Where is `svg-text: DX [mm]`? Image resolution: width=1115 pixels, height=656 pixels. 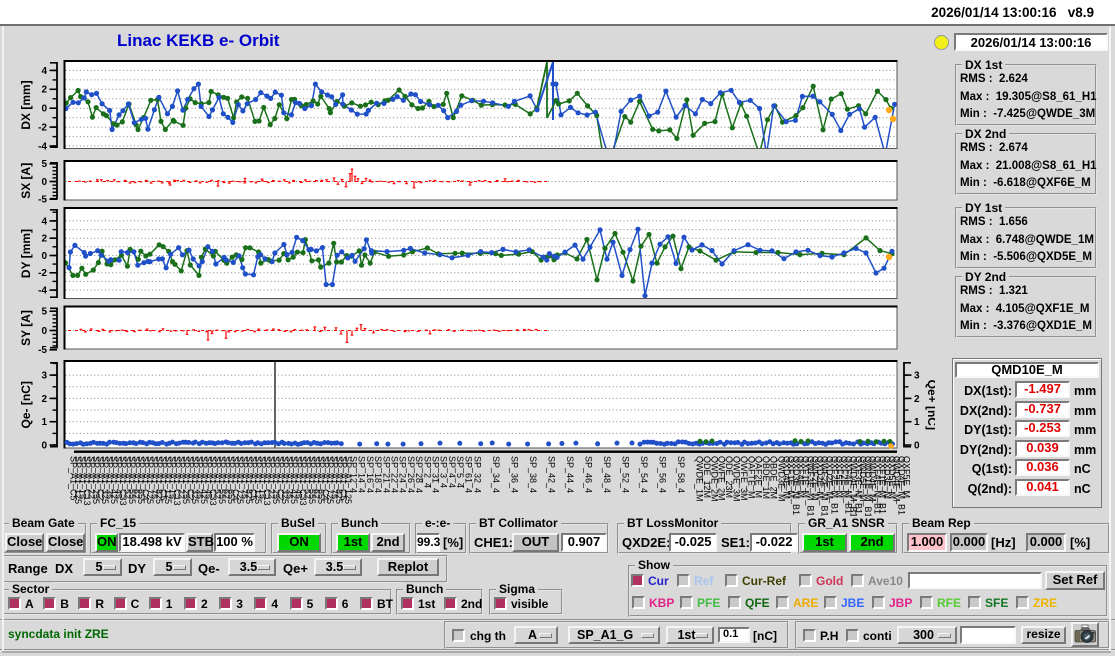 svg-text: DX [mm] is located at coordinates (26, 104).